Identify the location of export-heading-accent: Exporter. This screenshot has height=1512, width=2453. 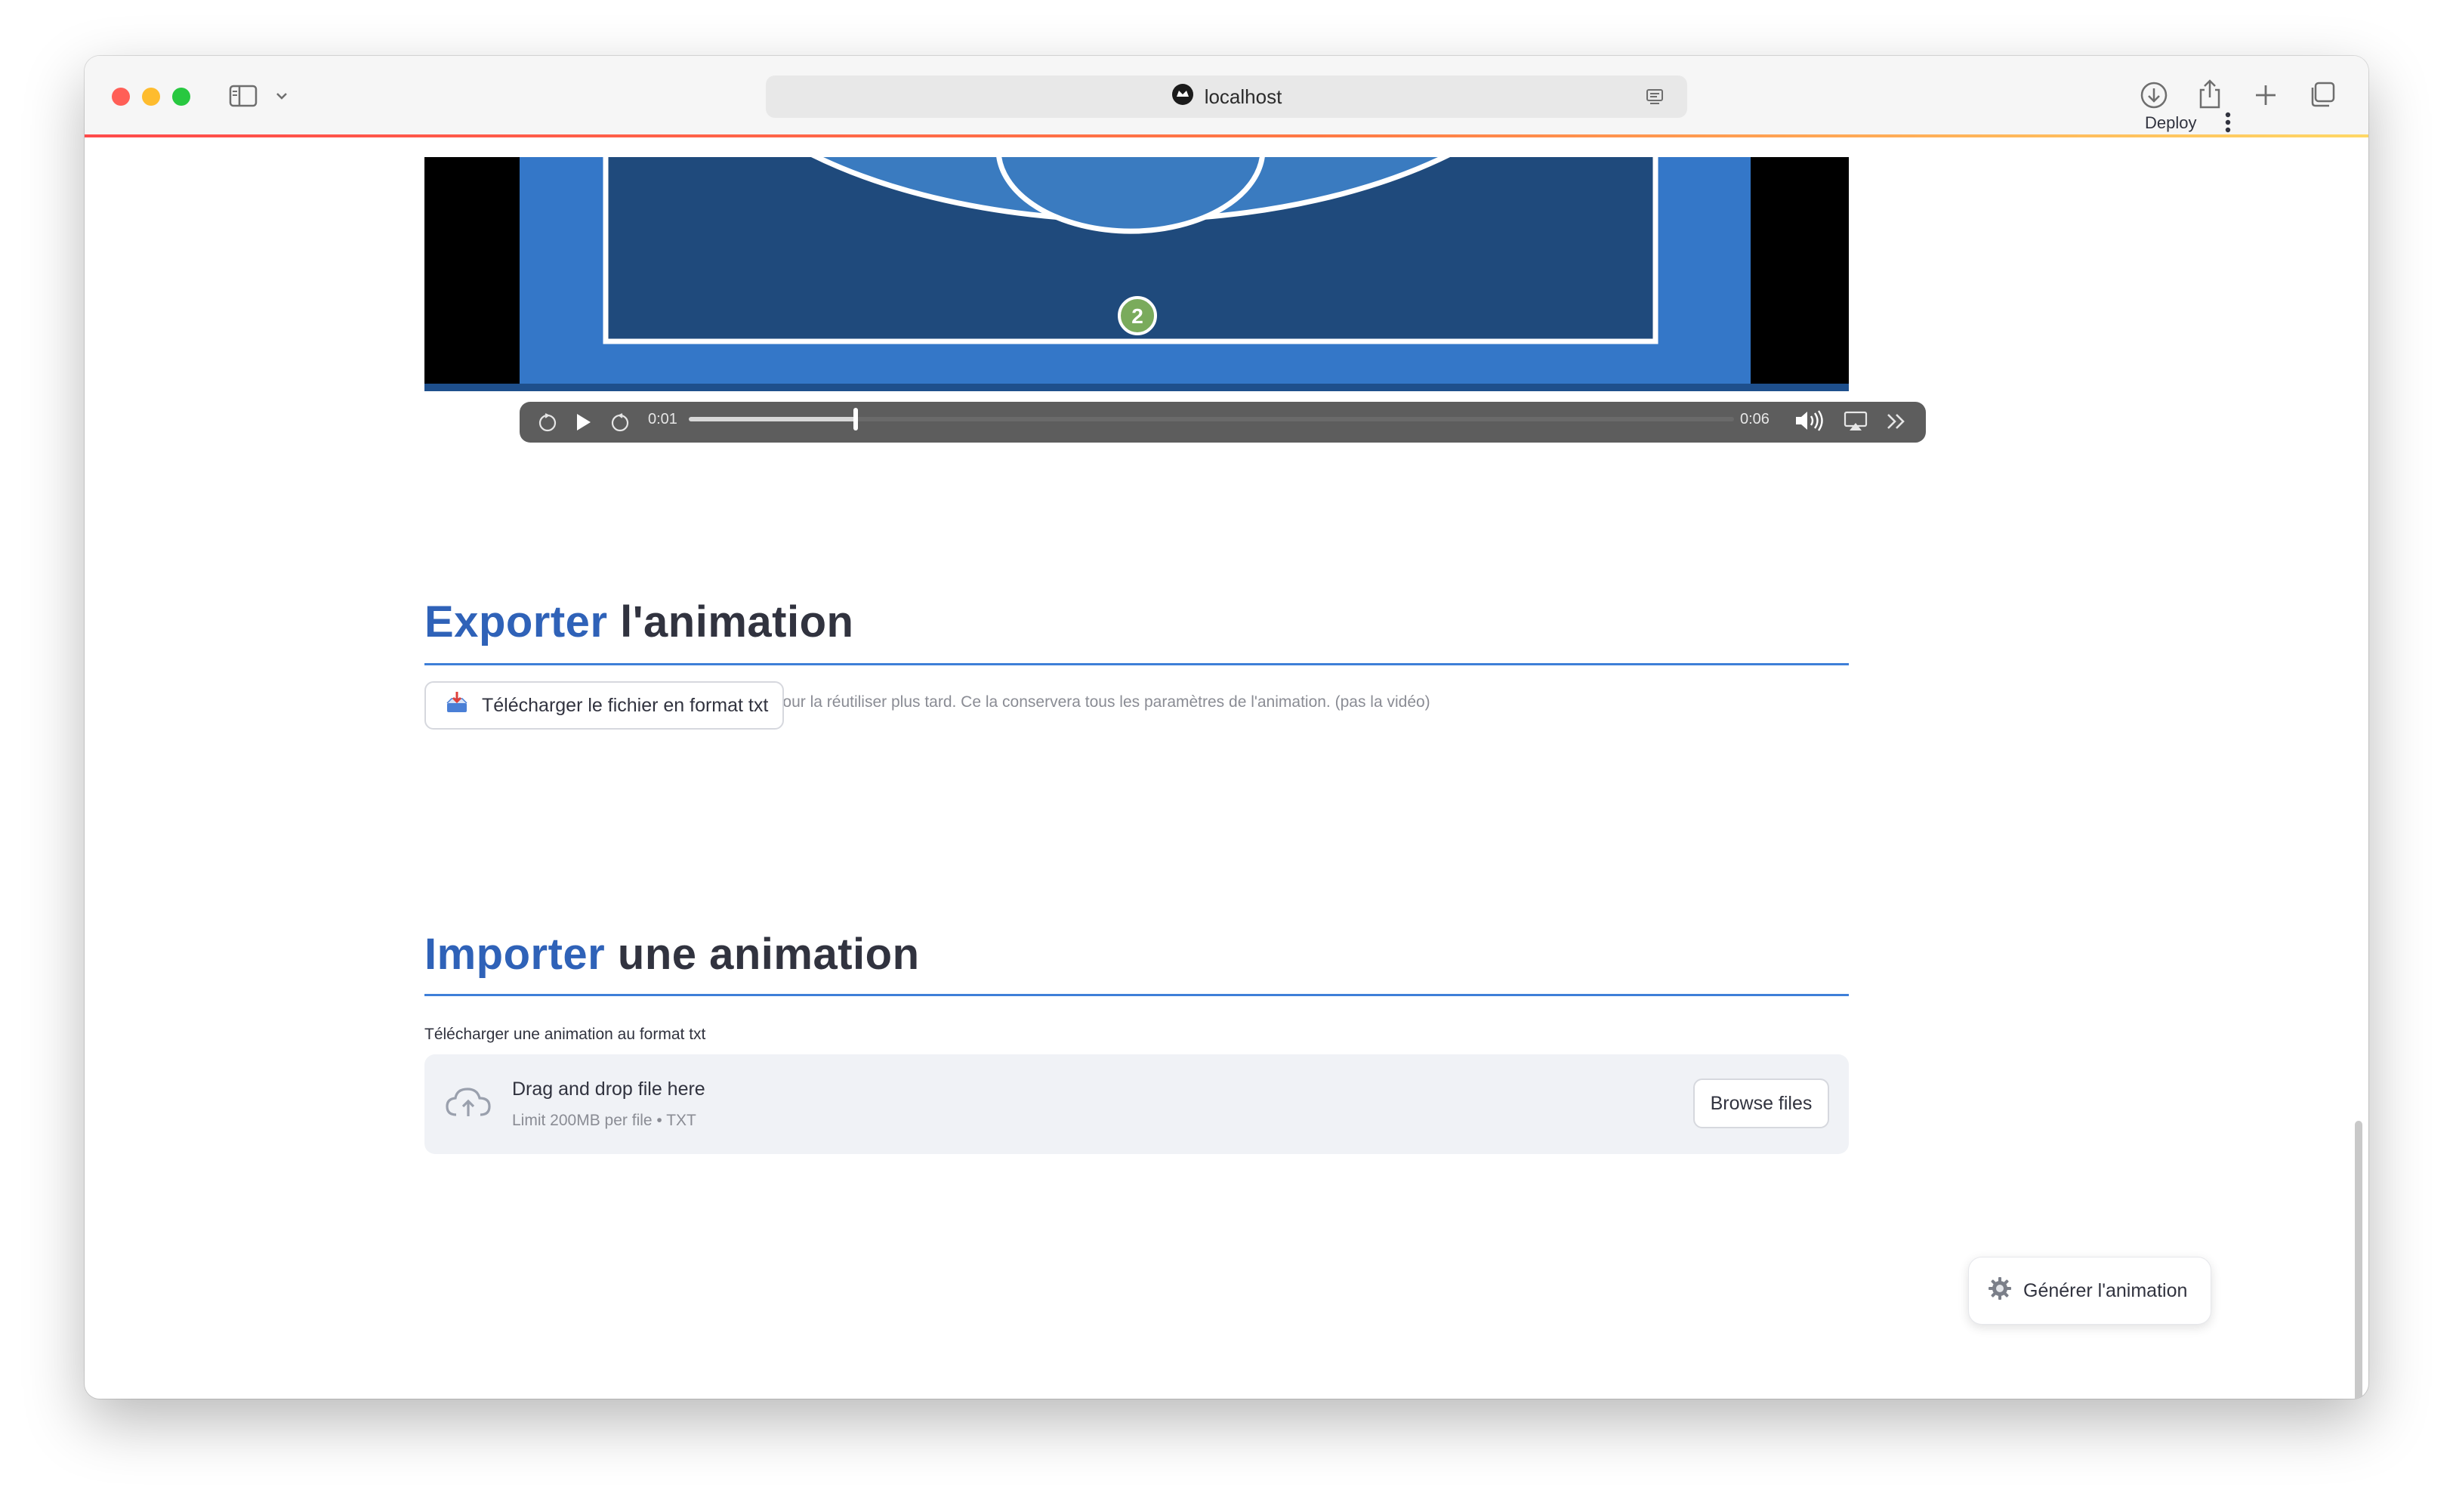
(516, 621).